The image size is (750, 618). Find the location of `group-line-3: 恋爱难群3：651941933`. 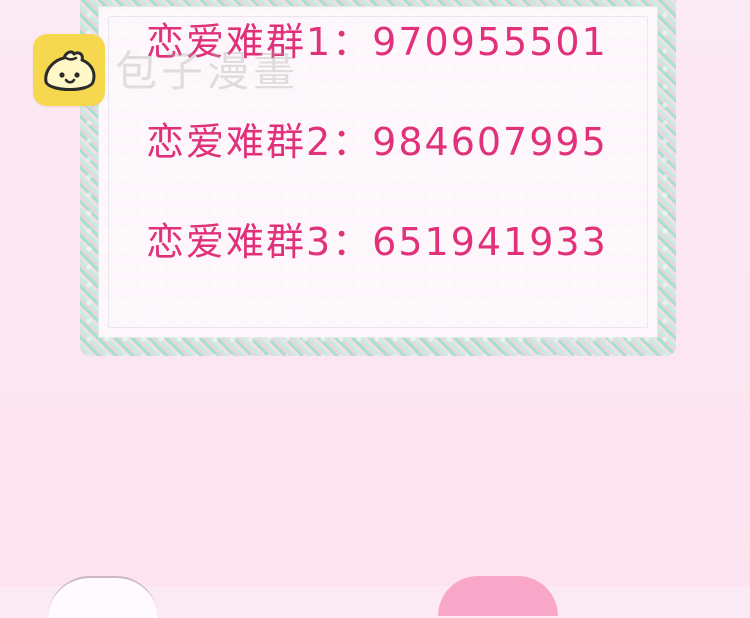

group-line-3: 恋爱难群3：651941933 is located at coordinates (377, 242).